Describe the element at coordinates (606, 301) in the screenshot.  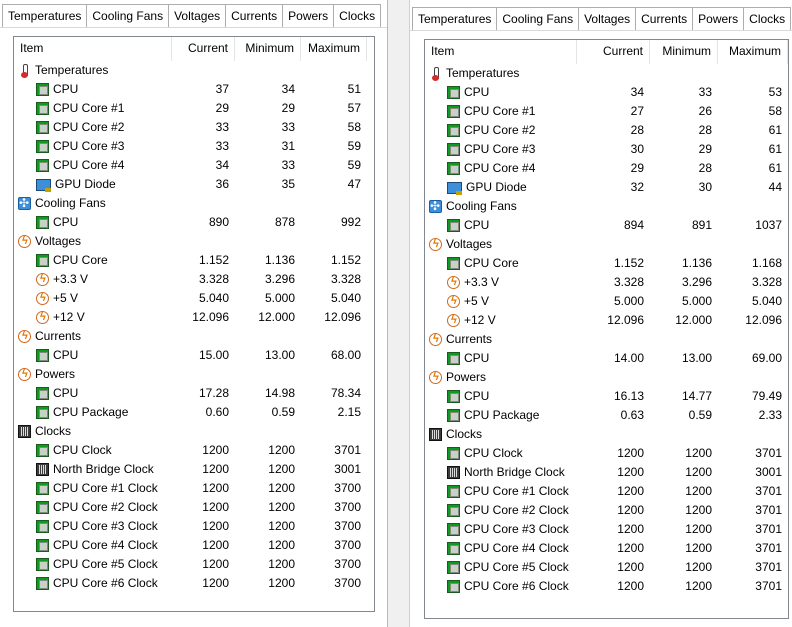
I see `sensor-row: +5 V 5.000 5.000 5.040` at that location.